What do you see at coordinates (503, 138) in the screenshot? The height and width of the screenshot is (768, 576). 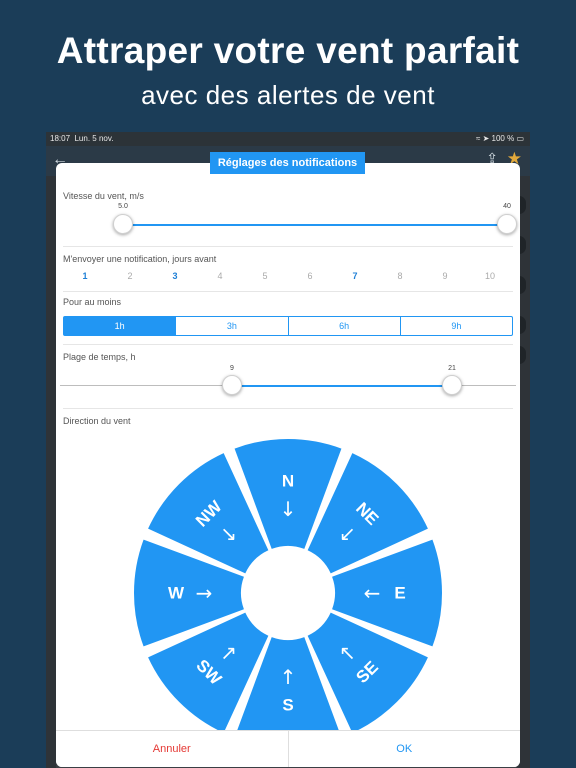 I see `battery-level: 100 %` at bounding box center [503, 138].